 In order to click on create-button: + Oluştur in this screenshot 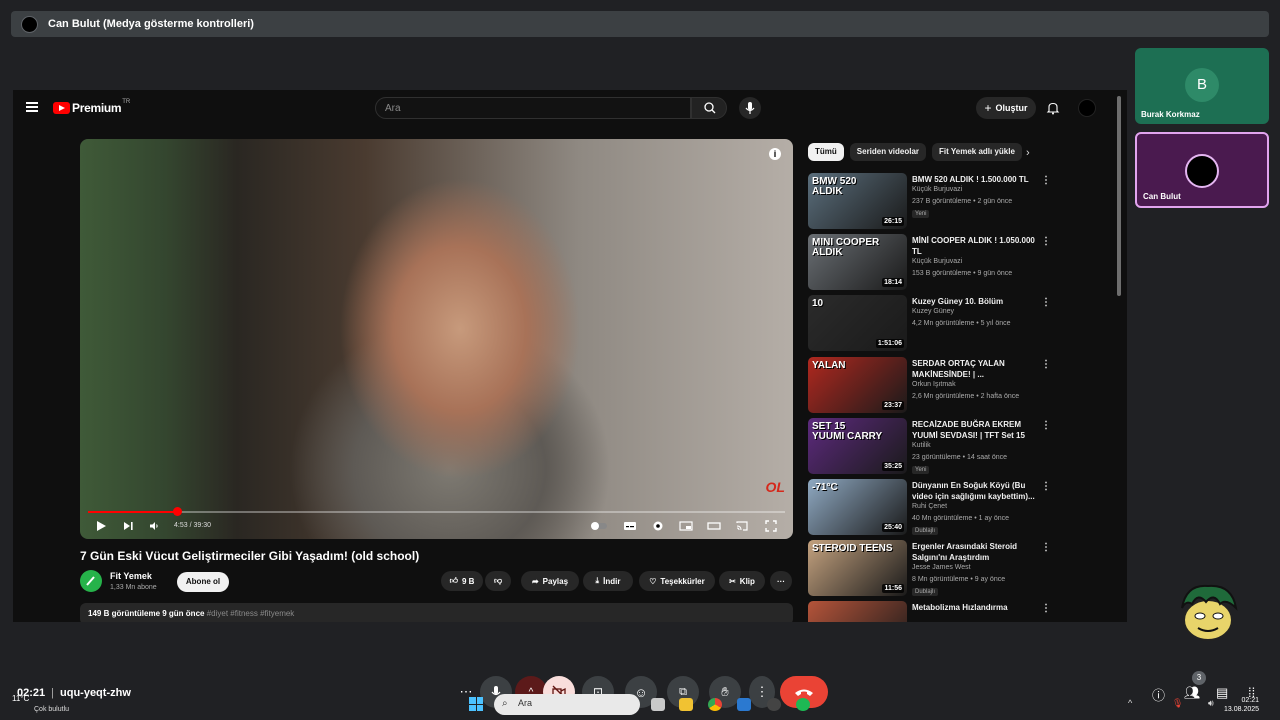, I will do `click(1006, 108)`.